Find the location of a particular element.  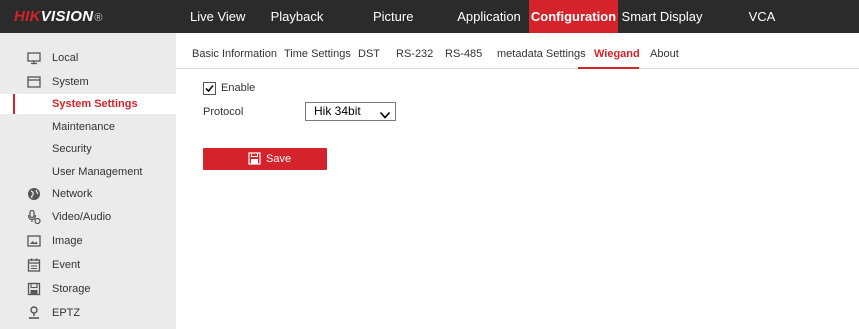

save-icon is located at coordinates (254, 161).